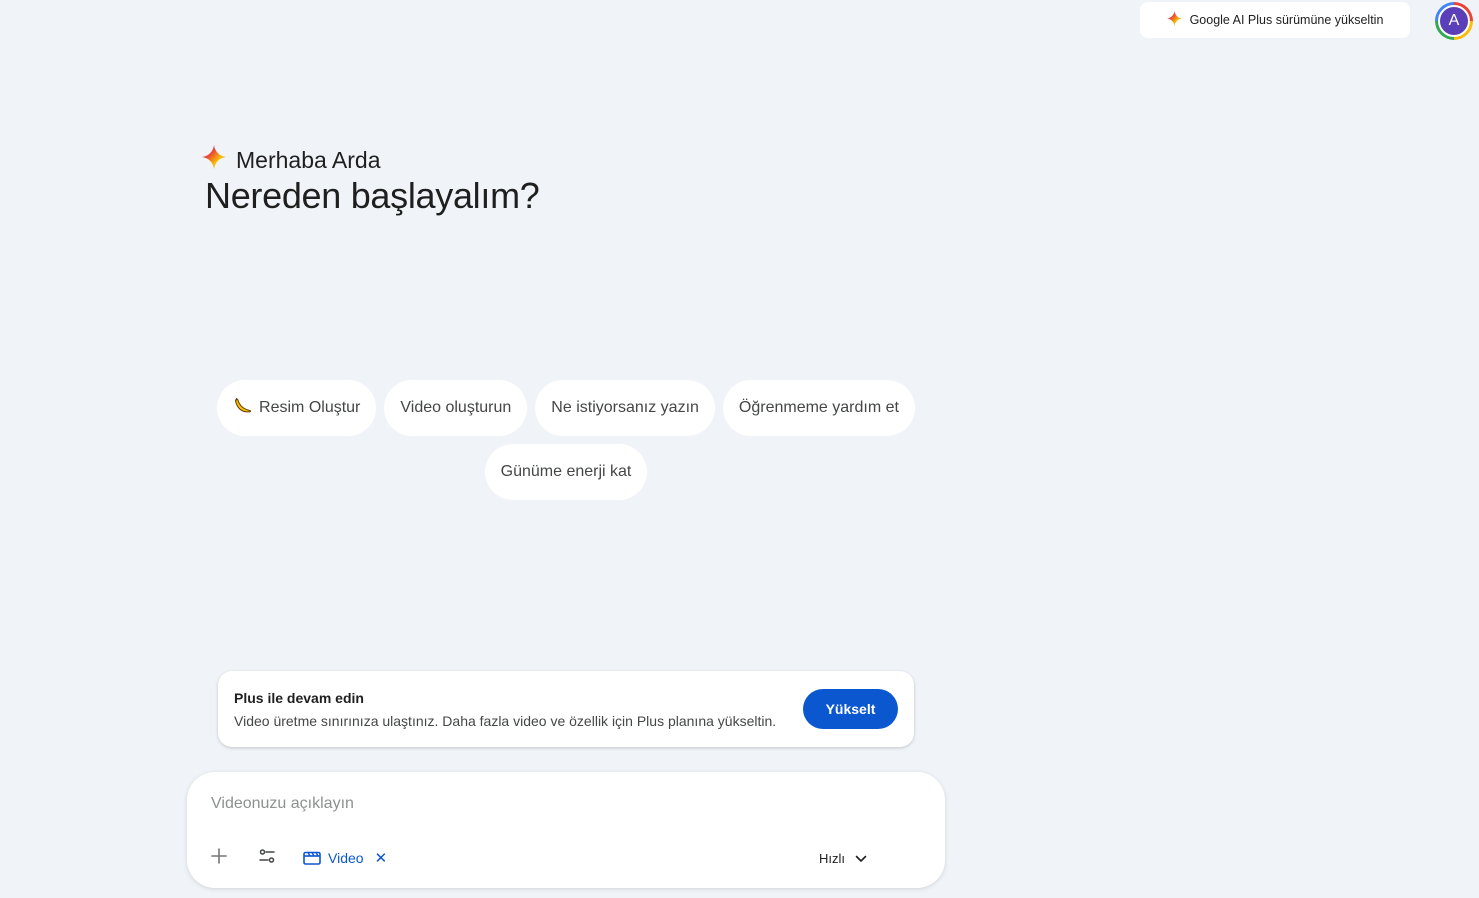 Image resolution: width=1479 pixels, height=898 pixels. I want to click on prompt-input, so click(561, 804).